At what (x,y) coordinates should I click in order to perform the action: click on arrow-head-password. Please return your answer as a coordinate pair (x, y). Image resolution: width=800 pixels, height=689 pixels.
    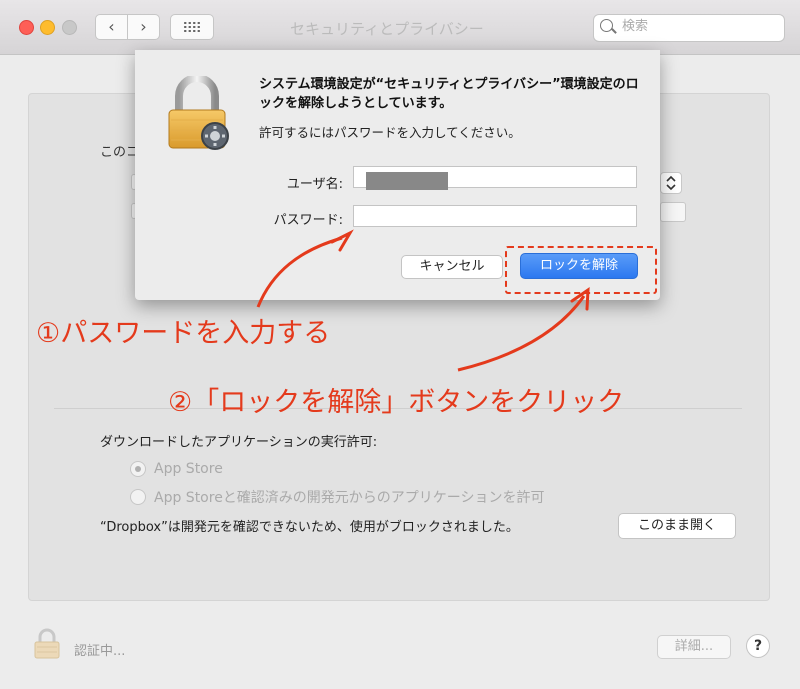
    Looking at the image, I should click on (342, 240).